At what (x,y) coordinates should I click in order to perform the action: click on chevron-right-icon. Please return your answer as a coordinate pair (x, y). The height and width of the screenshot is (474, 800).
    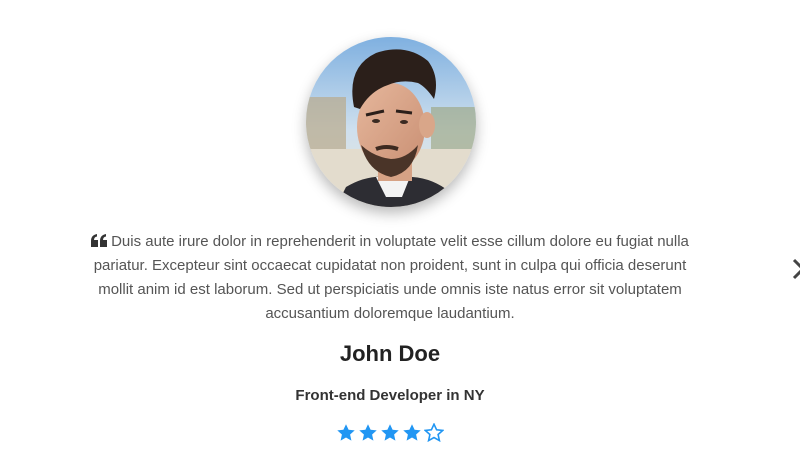
    Looking at the image, I should click on (796, 269).